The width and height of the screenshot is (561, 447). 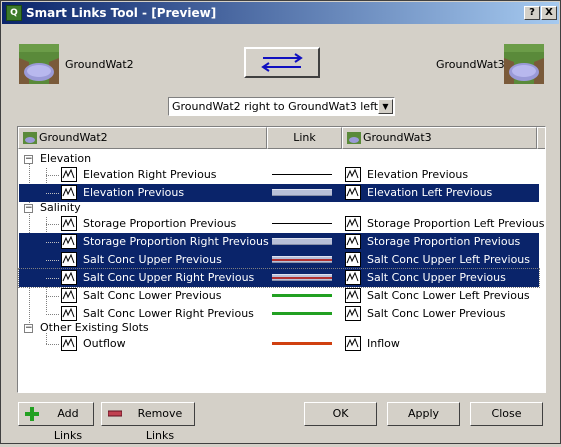 I want to click on source-slot-name: Outflow, so click(x=104, y=343).